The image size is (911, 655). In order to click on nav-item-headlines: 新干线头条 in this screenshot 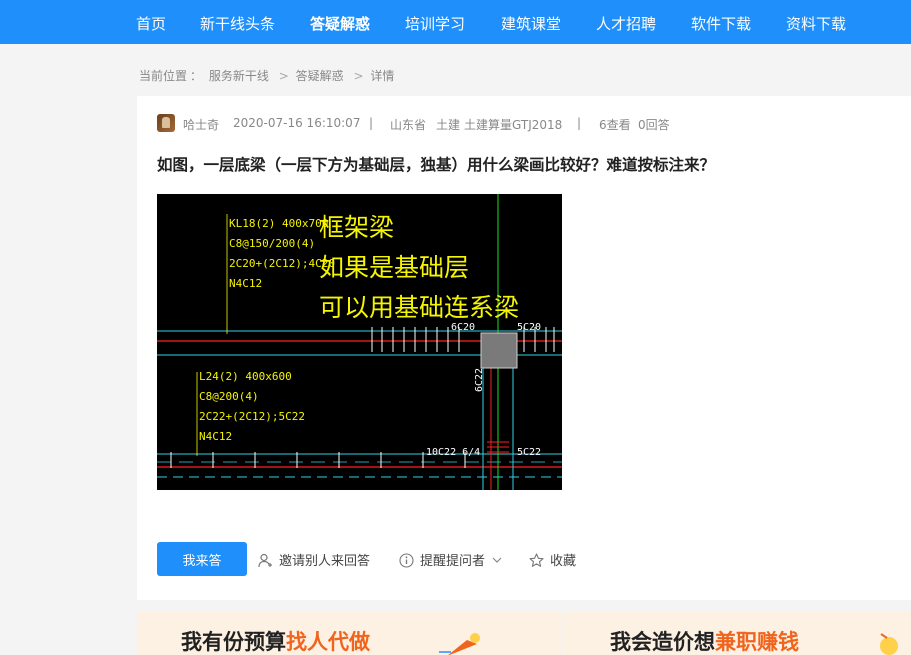, I will do `click(237, 23)`.